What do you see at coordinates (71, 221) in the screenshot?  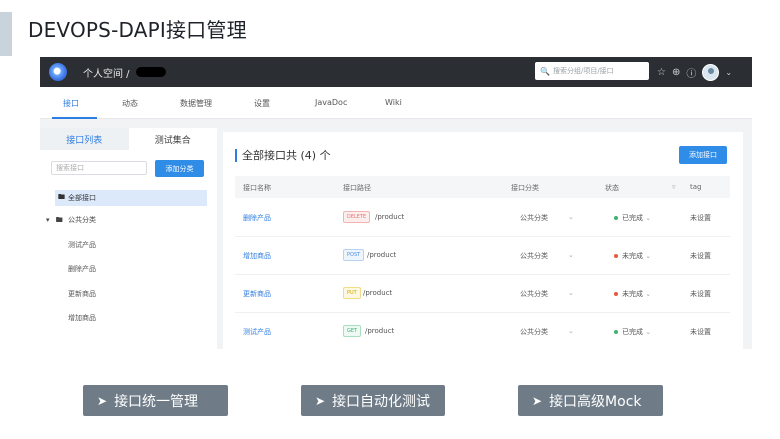 I see `tree-group-public: ▾ 🖿 公共分类` at bounding box center [71, 221].